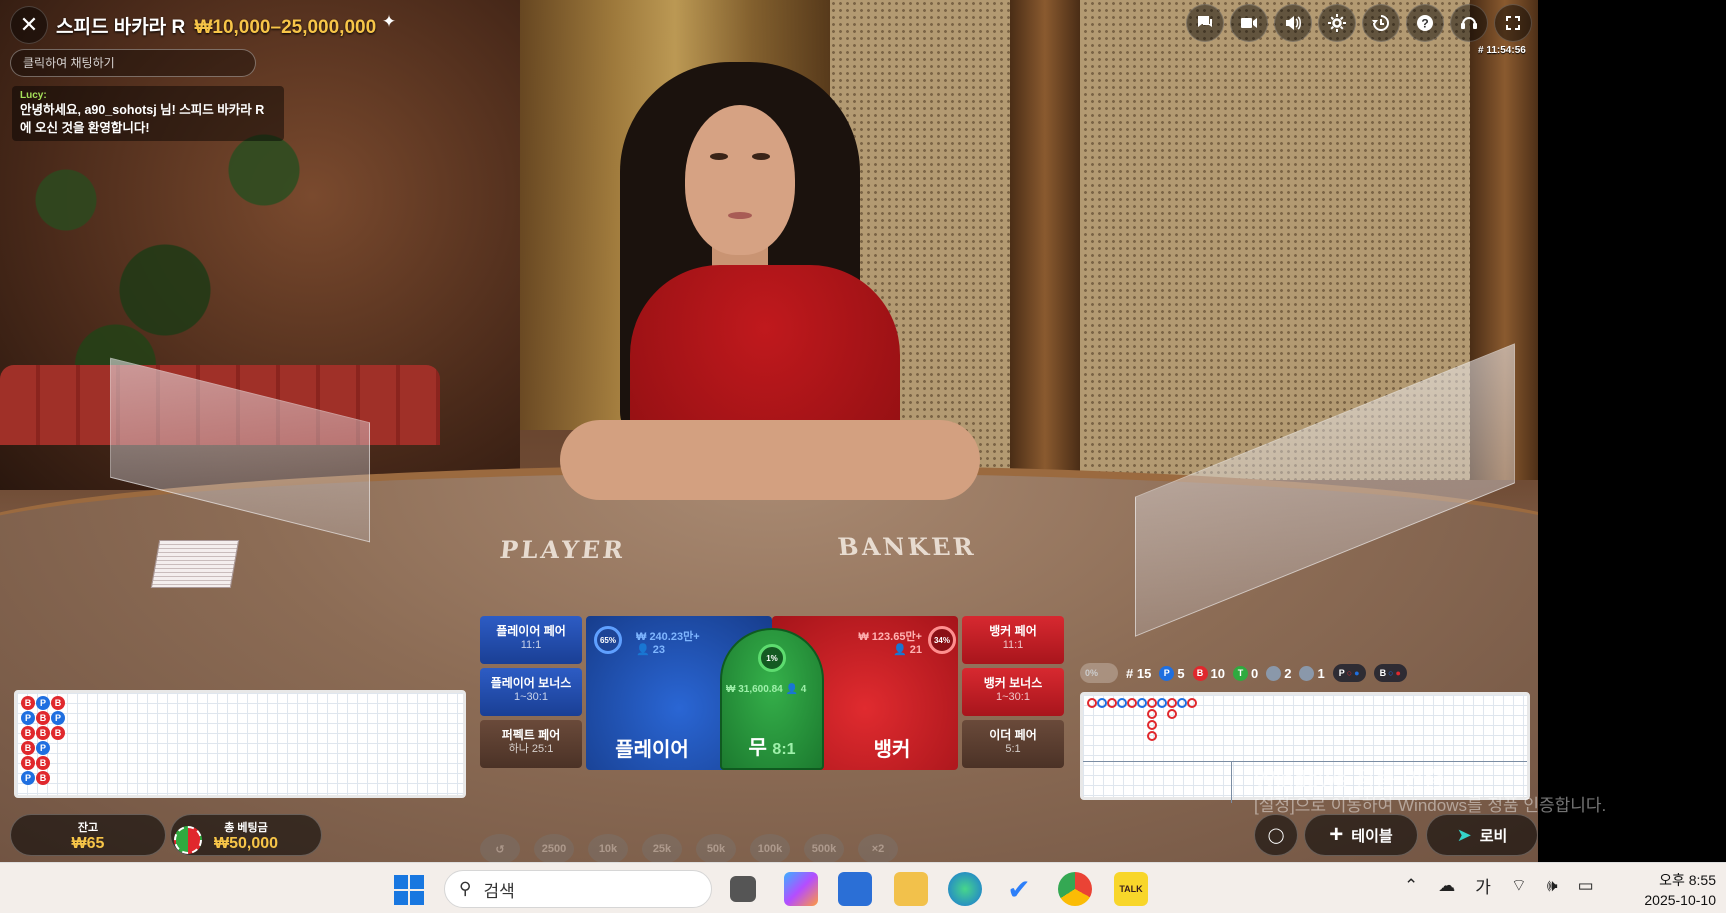  Describe the element at coordinates (1013, 697) in the screenshot. I see `bet-odds: 1~30:1` at that location.